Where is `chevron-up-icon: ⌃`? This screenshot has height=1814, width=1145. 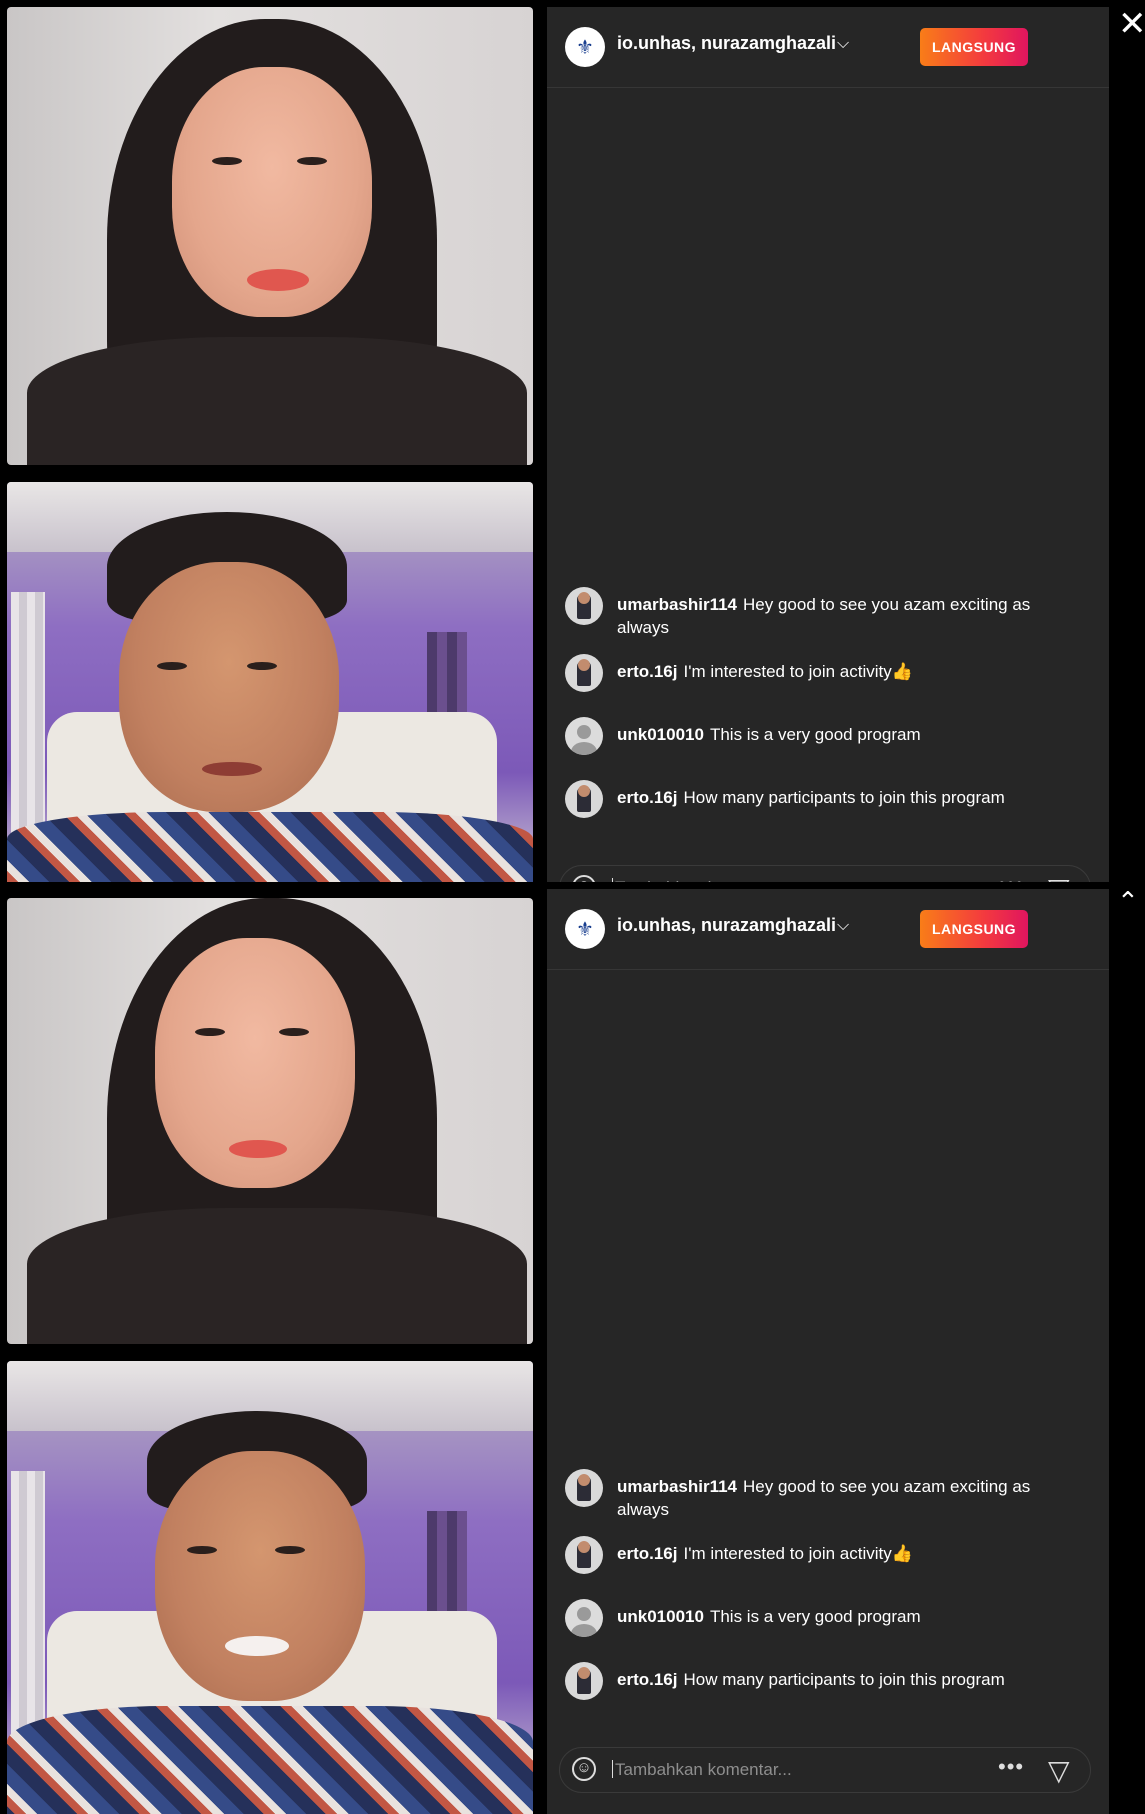 chevron-up-icon: ⌃ is located at coordinates (1128, 901).